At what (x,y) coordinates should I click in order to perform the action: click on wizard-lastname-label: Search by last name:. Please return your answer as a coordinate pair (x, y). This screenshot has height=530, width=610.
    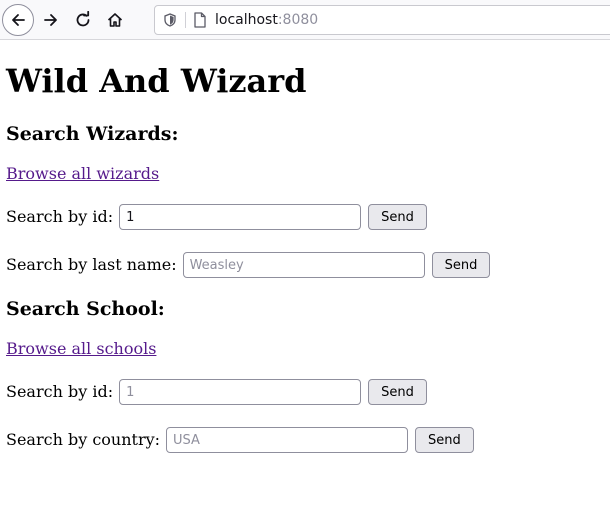
    Looking at the image, I should click on (91, 264).